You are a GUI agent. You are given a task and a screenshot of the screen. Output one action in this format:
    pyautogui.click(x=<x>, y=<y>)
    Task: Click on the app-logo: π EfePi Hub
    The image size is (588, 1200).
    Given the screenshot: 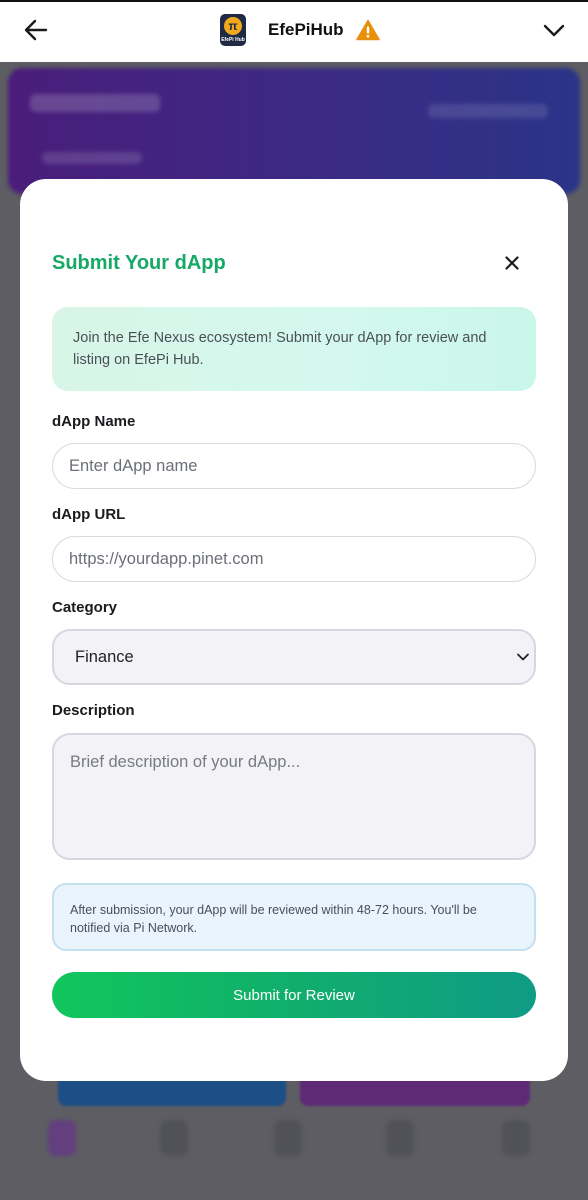 What is the action you would take?
    pyautogui.click(x=233, y=30)
    